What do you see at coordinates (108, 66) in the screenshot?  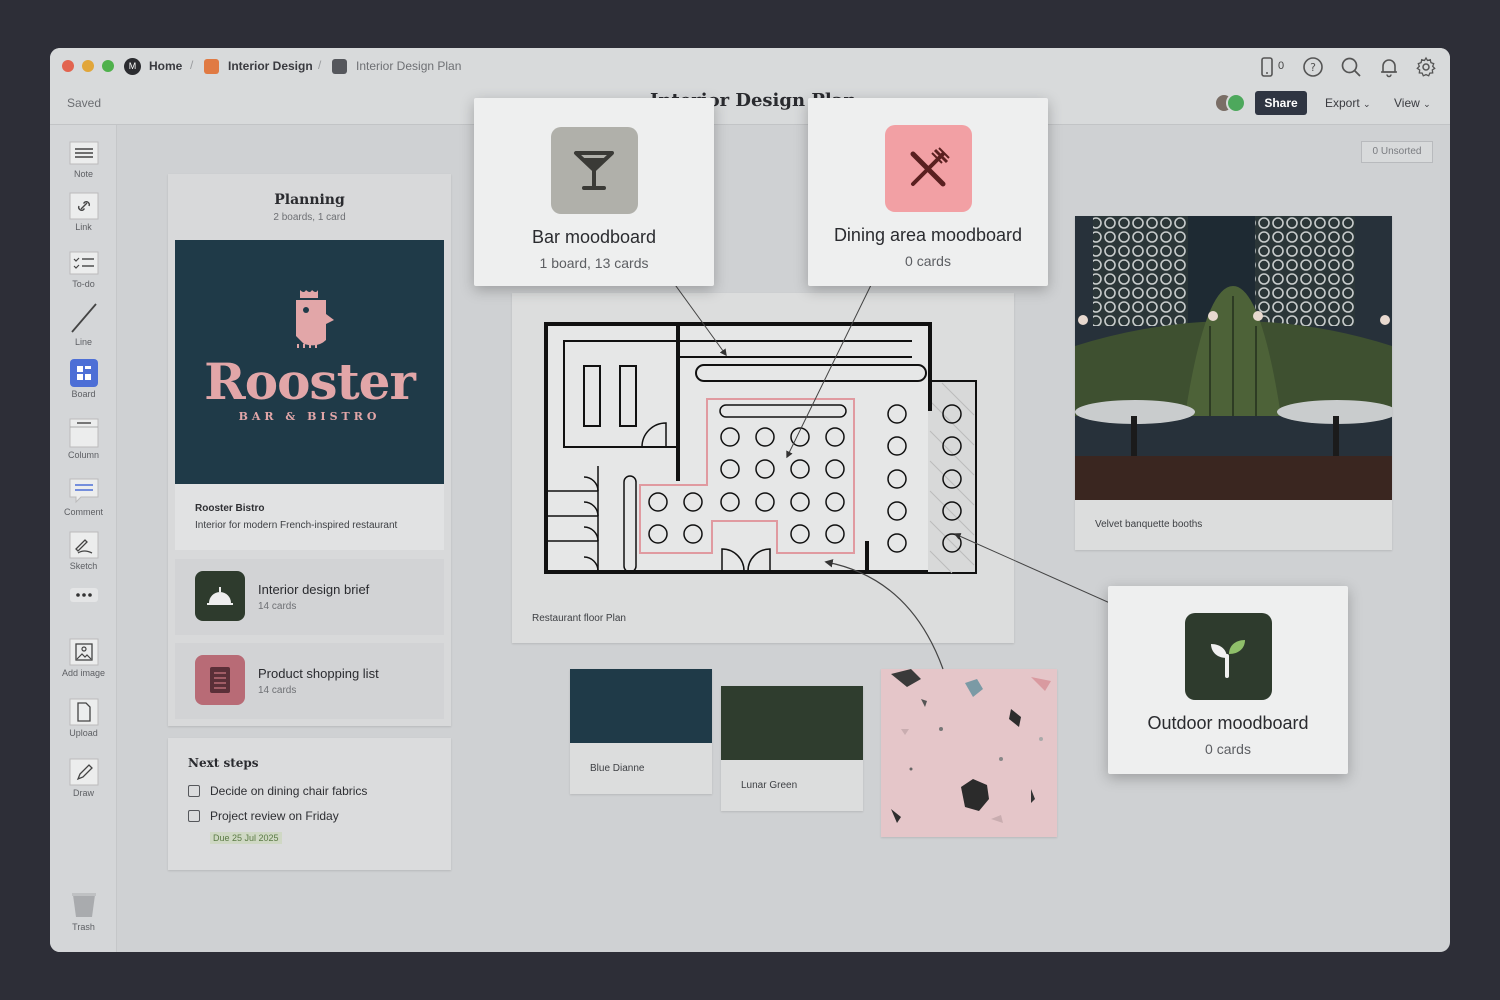 I see `maximize-window-button` at bounding box center [108, 66].